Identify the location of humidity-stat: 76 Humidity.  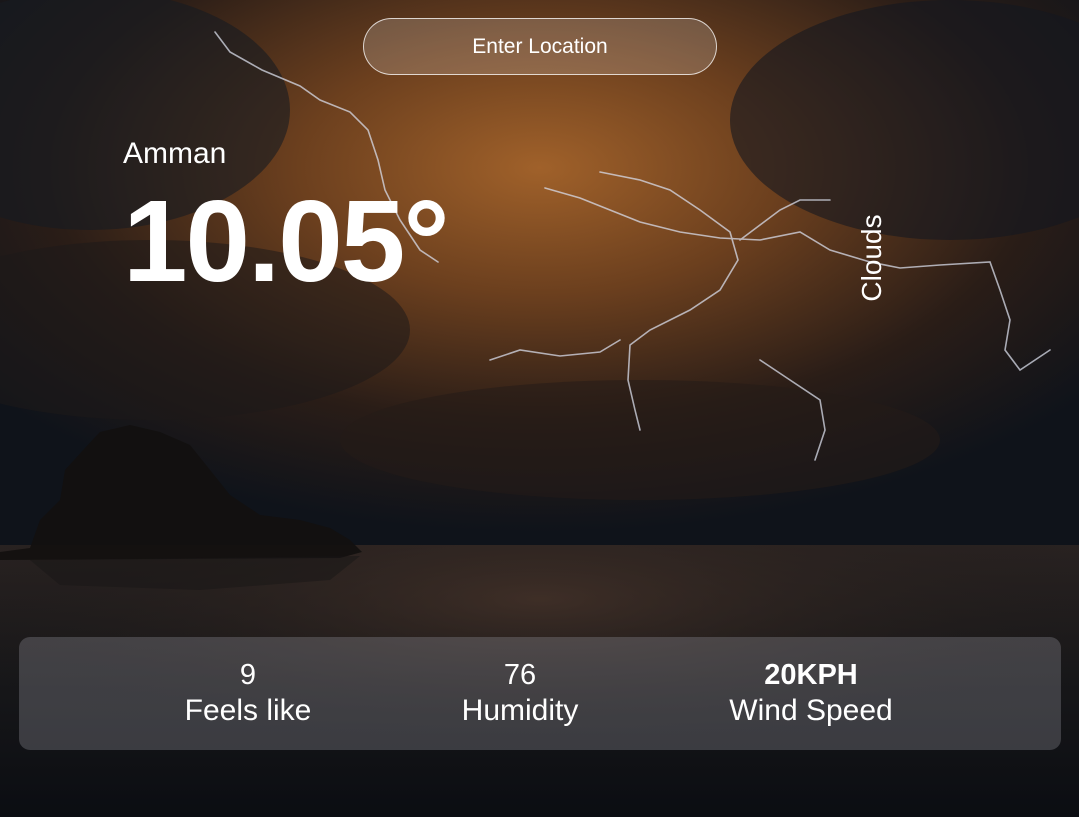
(520, 693).